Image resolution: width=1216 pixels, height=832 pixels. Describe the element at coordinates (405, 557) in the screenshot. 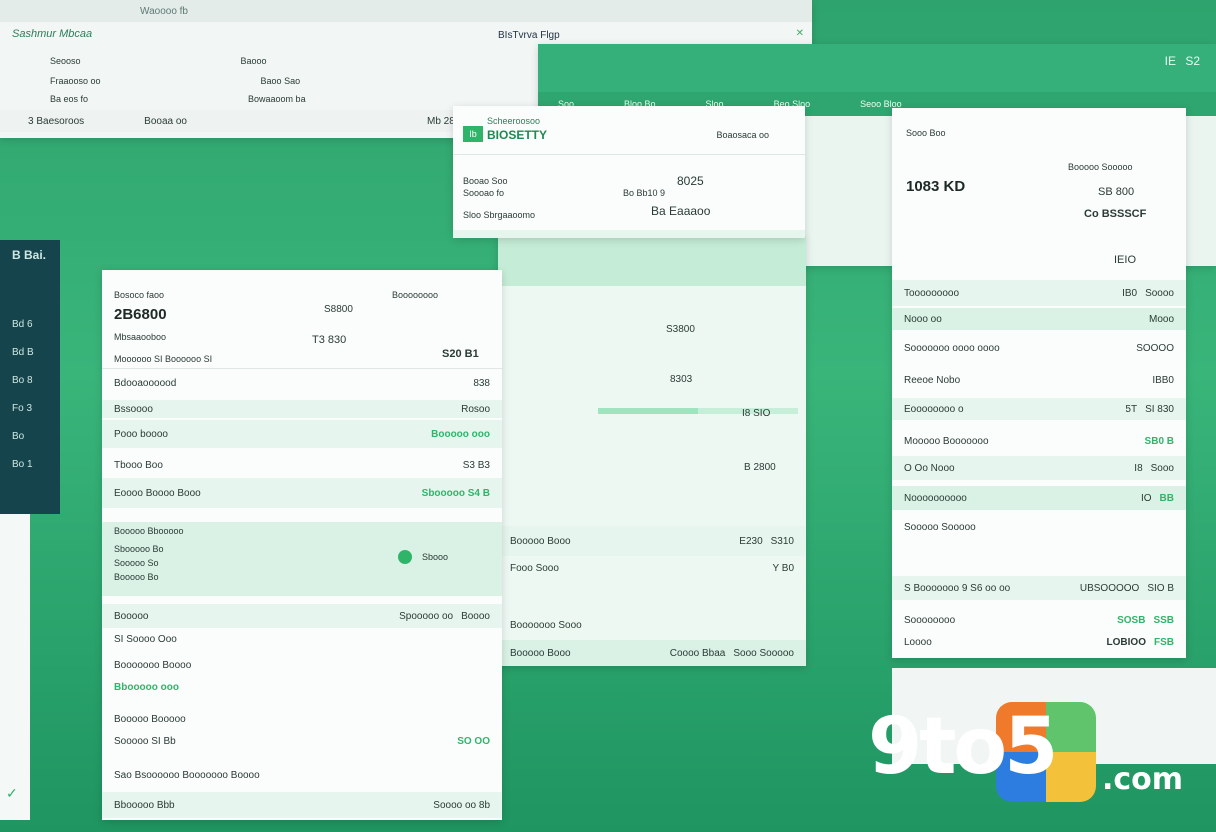

I see `status-dot-icon` at that location.